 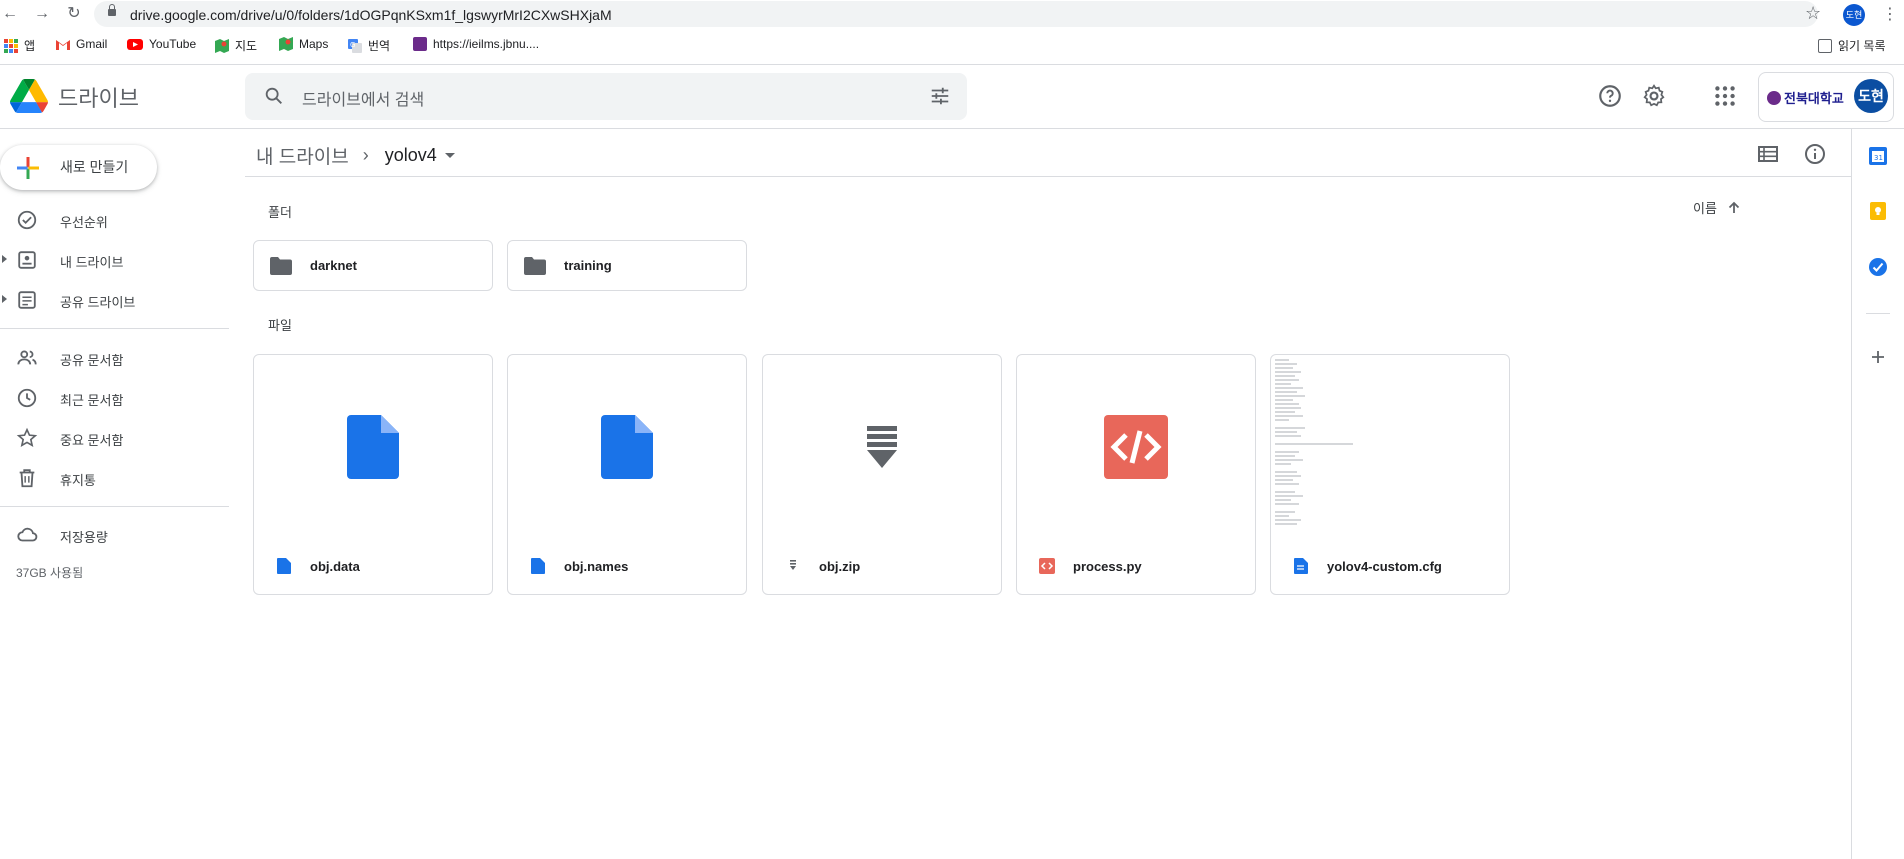 I want to click on sort-control: 이름, so click(x=1717, y=207).